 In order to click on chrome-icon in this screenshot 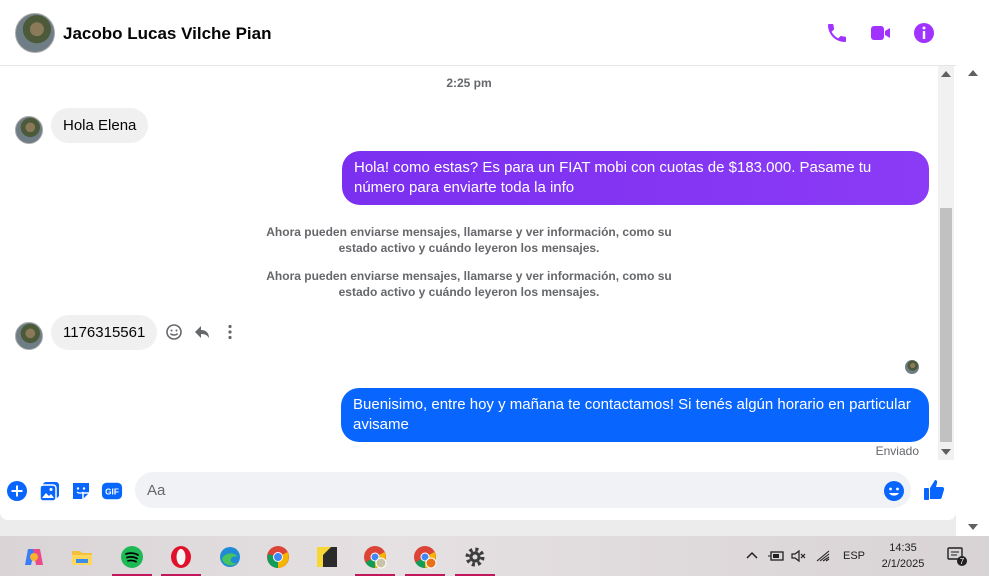, I will do `click(278, 557)`.